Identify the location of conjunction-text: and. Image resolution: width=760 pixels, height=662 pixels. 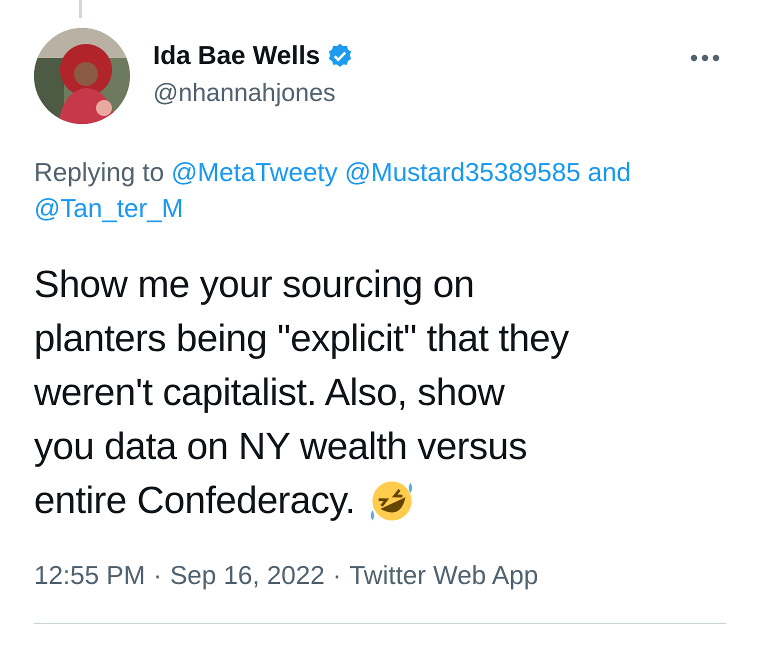
(610, 172).